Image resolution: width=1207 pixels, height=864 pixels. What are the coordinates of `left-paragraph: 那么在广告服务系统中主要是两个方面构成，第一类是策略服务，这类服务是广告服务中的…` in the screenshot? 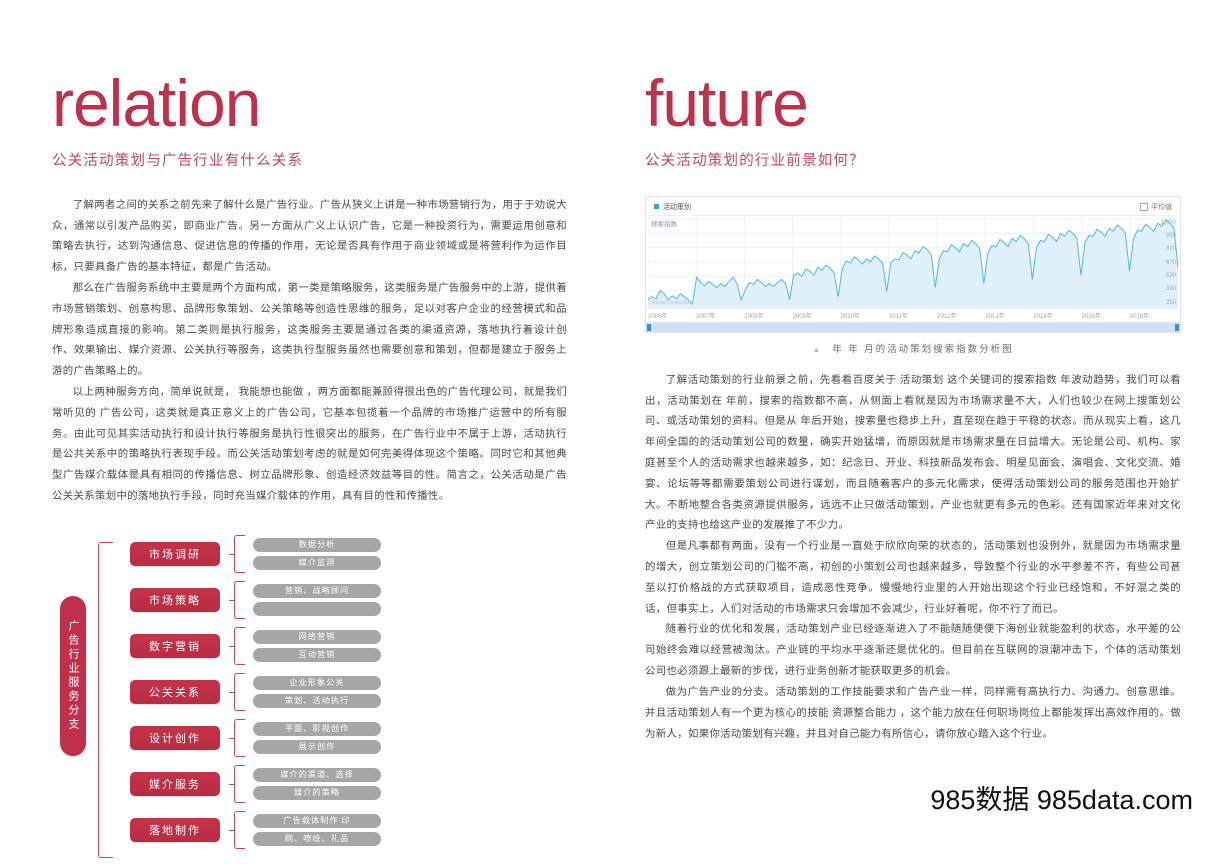 It's located at (309, 330).